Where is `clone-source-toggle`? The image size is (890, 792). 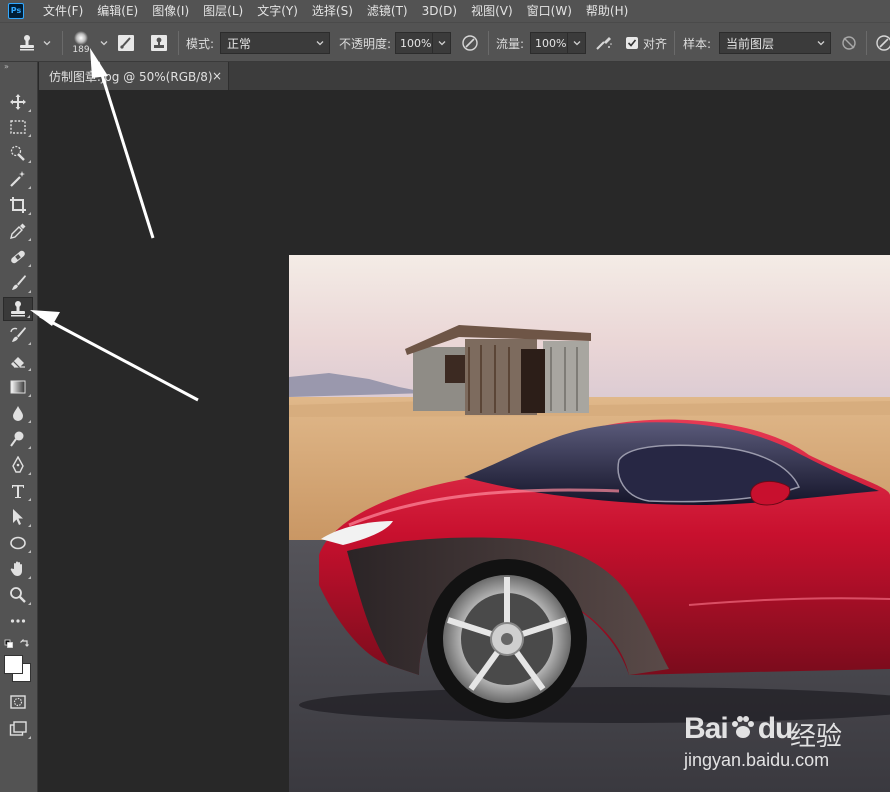
clone-source-toggle is located at coordinates (159, 43).